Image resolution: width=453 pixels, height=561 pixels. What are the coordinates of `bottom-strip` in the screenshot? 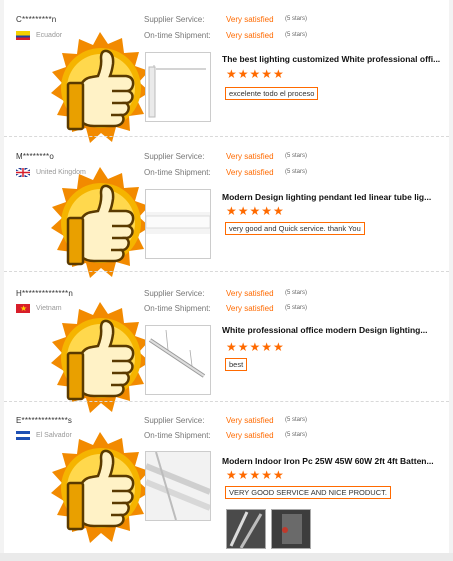 It's located at (226, 557).